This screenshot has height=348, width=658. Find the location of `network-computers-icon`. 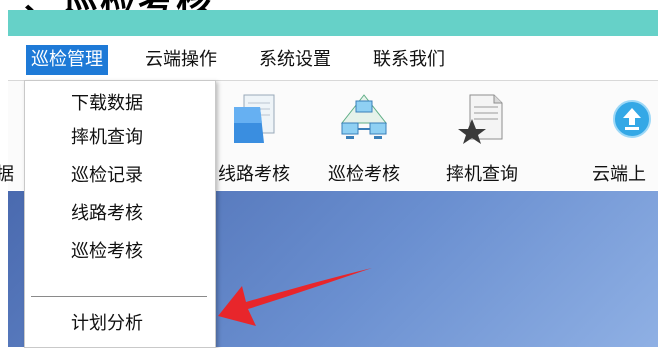

network-computers-icon is located at coordinates (364, 116).